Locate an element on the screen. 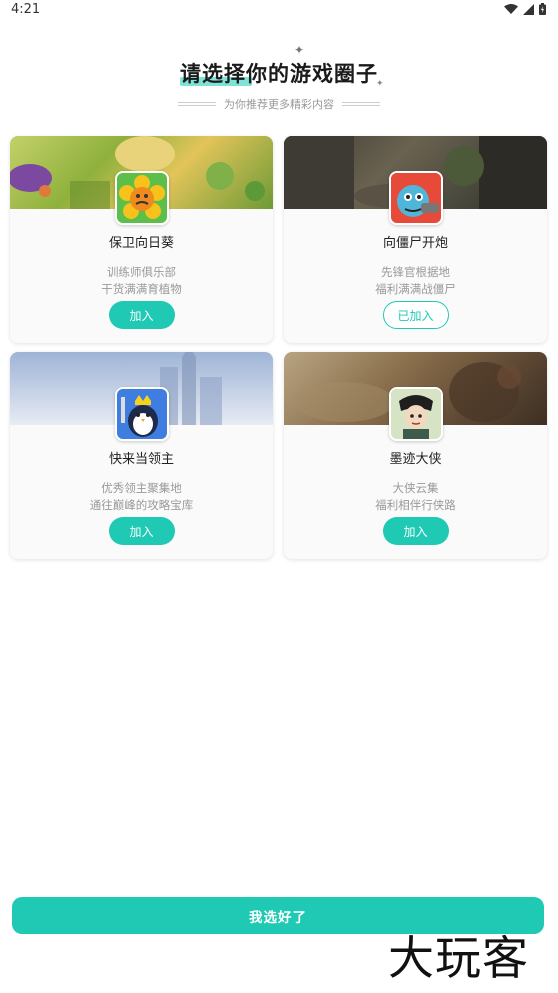 This screenshot has height=993, width=558. game-card-sunflower: 保卫向日葵 训练师俱乐部 干货满满育植物 加入 is located at coordinates (141, 239).